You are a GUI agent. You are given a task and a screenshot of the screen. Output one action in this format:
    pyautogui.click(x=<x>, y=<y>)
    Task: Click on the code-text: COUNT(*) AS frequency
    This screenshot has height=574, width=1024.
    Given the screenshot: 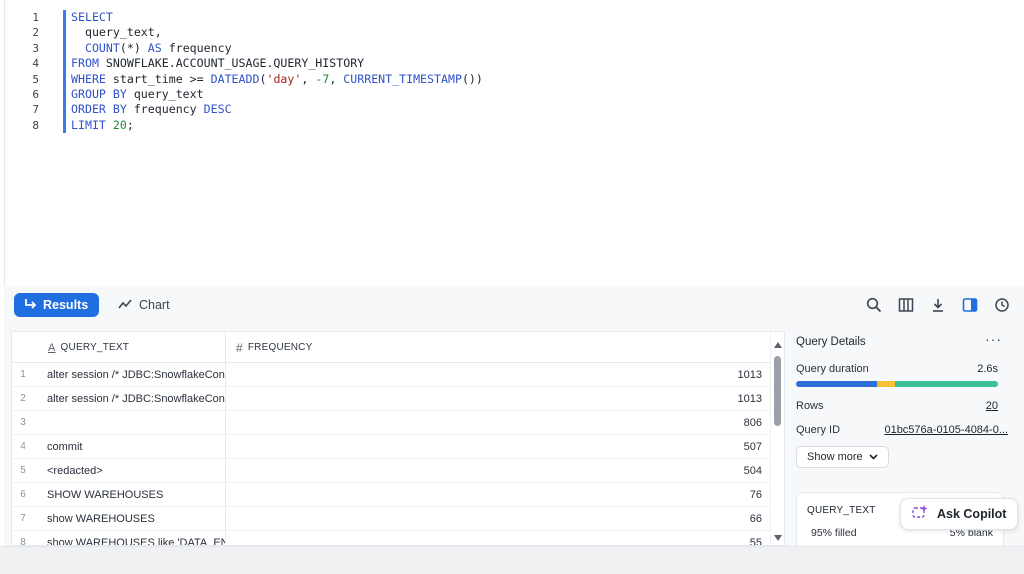 What is the action you would take?
    pyautogui.click(x=151, y=48)
    